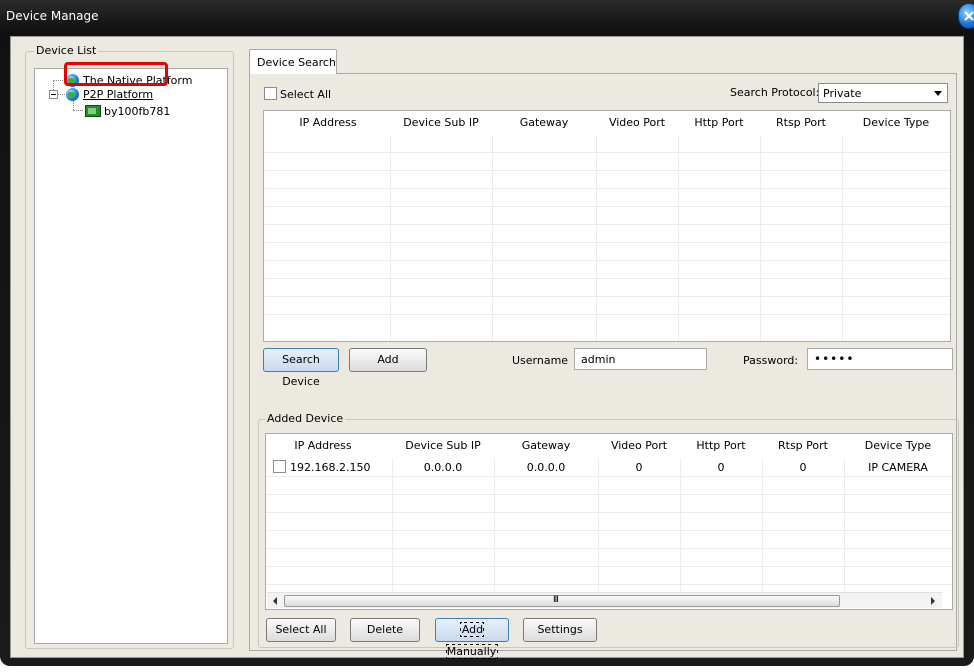 The width and height of the screenshot is (974, 672). I want to click on window-title: Device Manage, so click(52, 16).